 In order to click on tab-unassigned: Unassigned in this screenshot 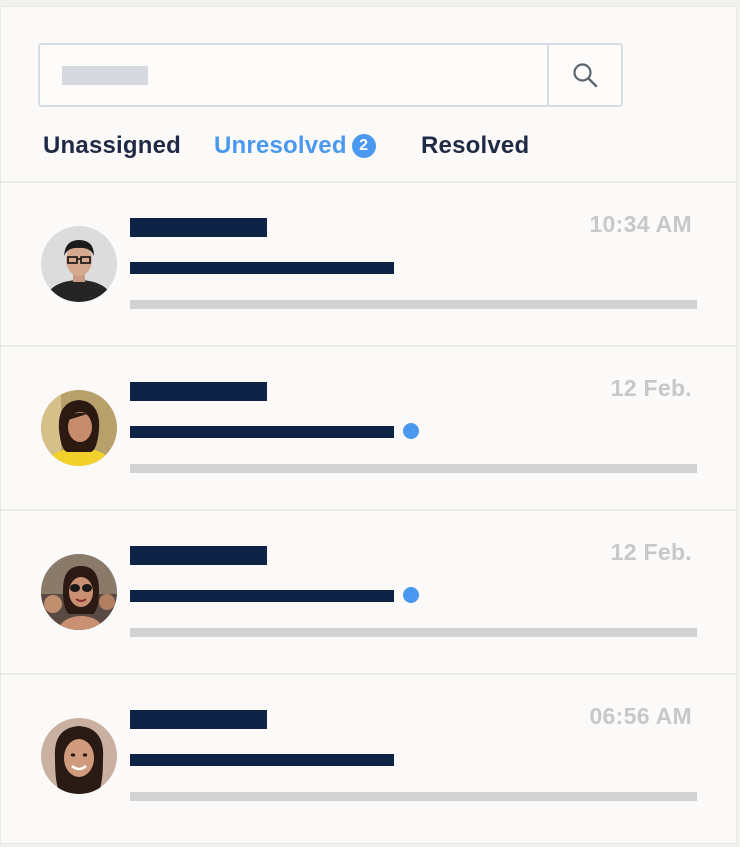, I will do `click(112, 146)`.